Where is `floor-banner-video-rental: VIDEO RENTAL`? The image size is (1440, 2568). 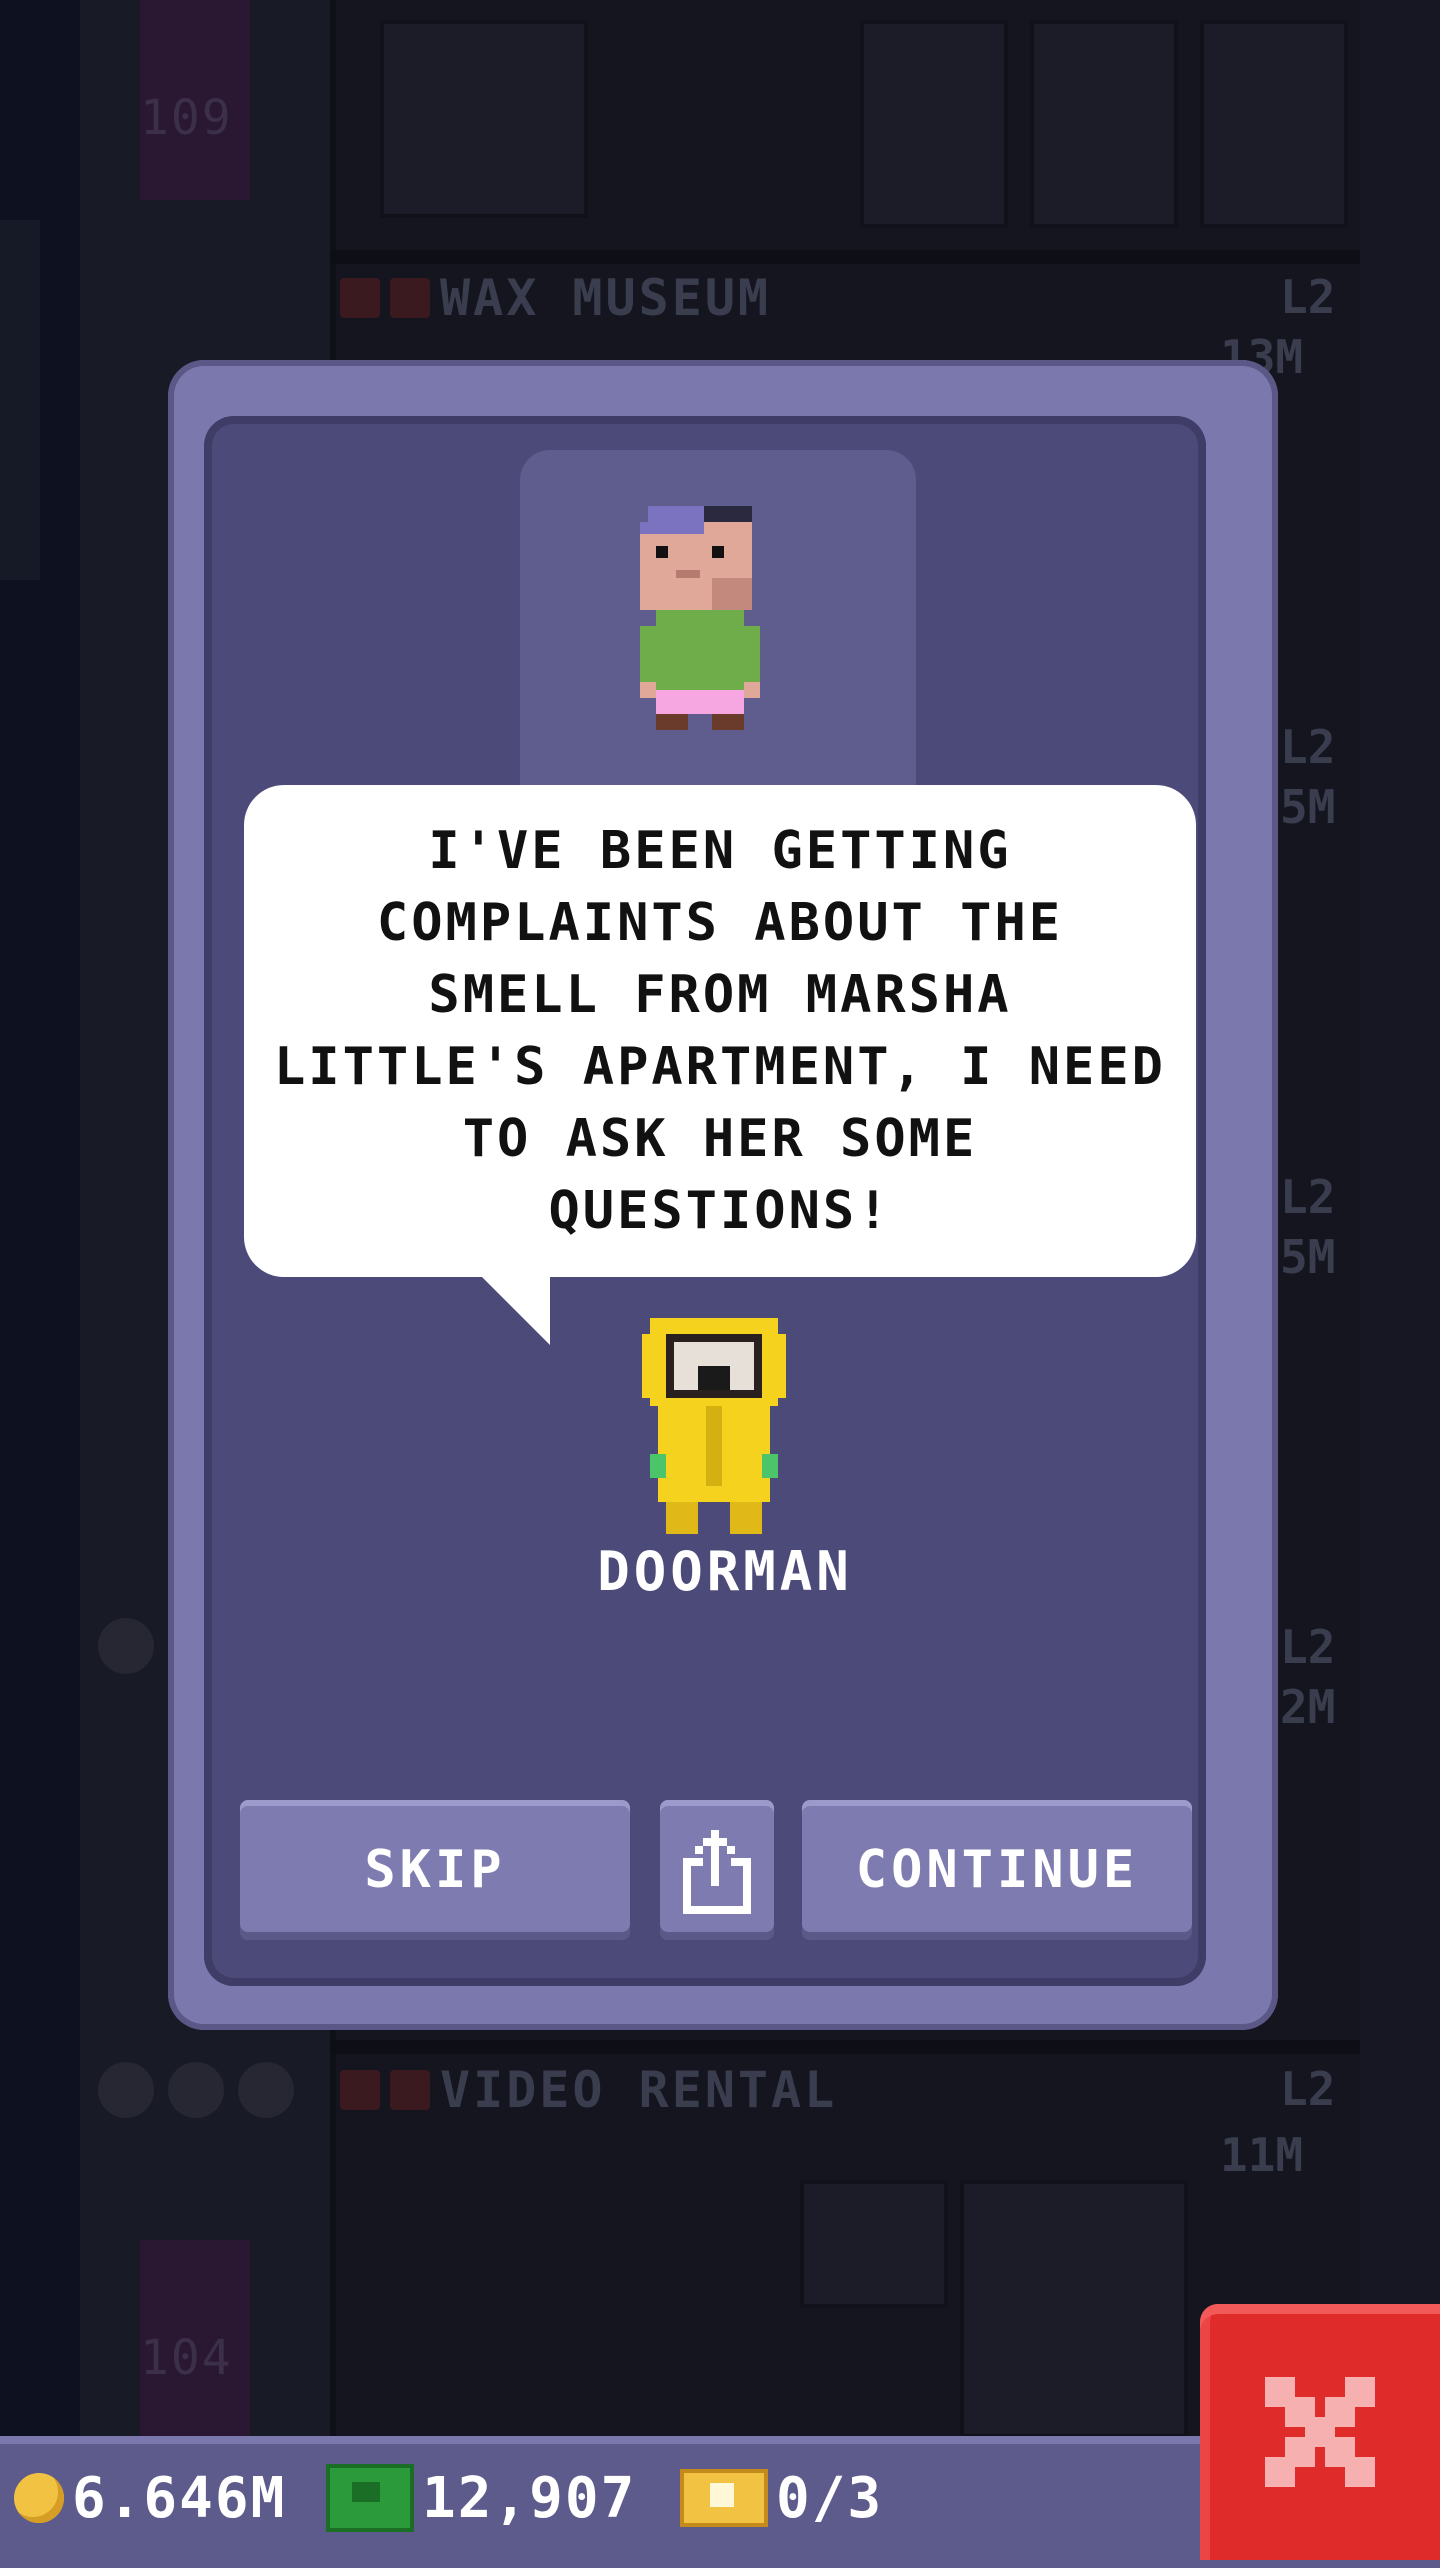 floor-banner-video-rental: VIDEO RENTAL is located at coordinates (588, 2090).